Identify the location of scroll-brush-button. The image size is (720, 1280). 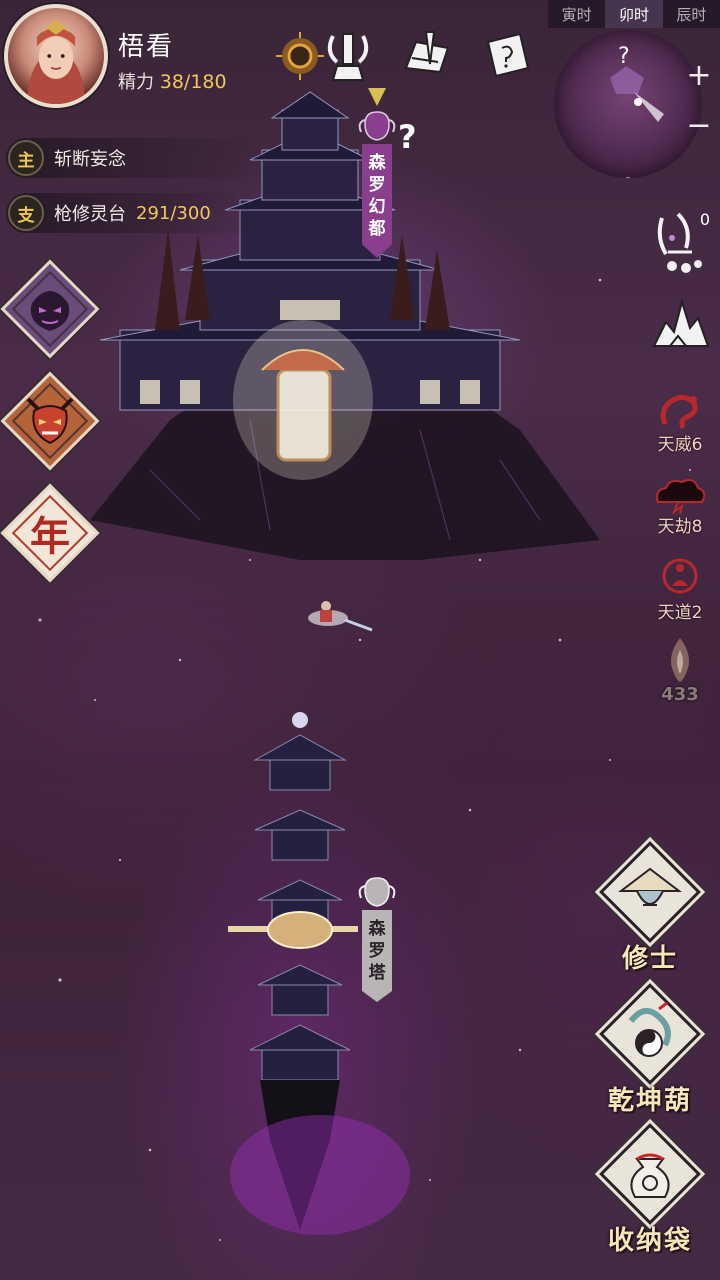
(428, 56).